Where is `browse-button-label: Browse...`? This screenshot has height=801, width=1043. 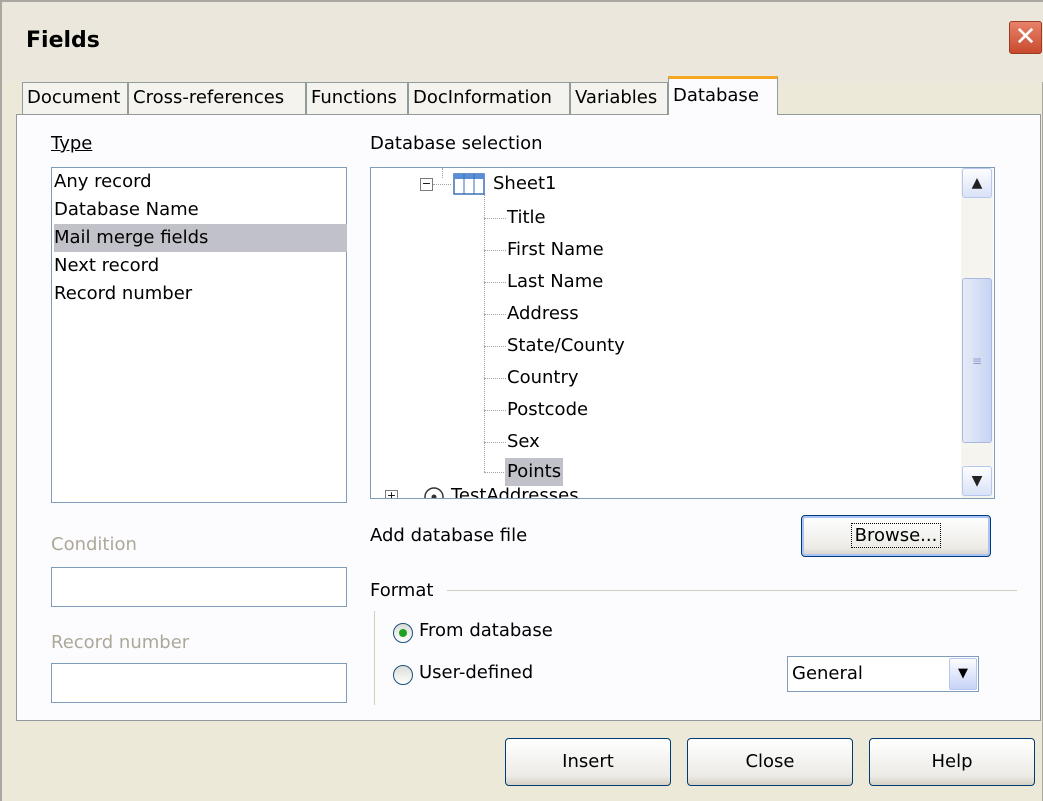
browse-button-label: Browse... is located at coordinates (896, 535).